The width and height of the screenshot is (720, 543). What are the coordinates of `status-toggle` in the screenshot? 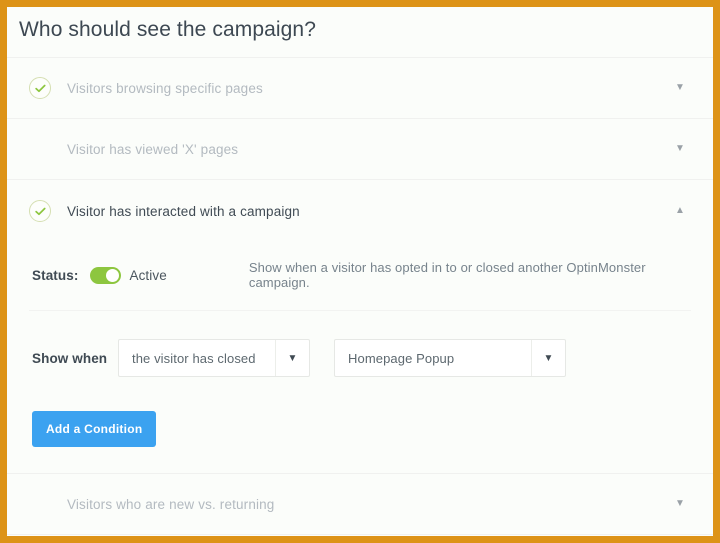 It's located at (106, 275).